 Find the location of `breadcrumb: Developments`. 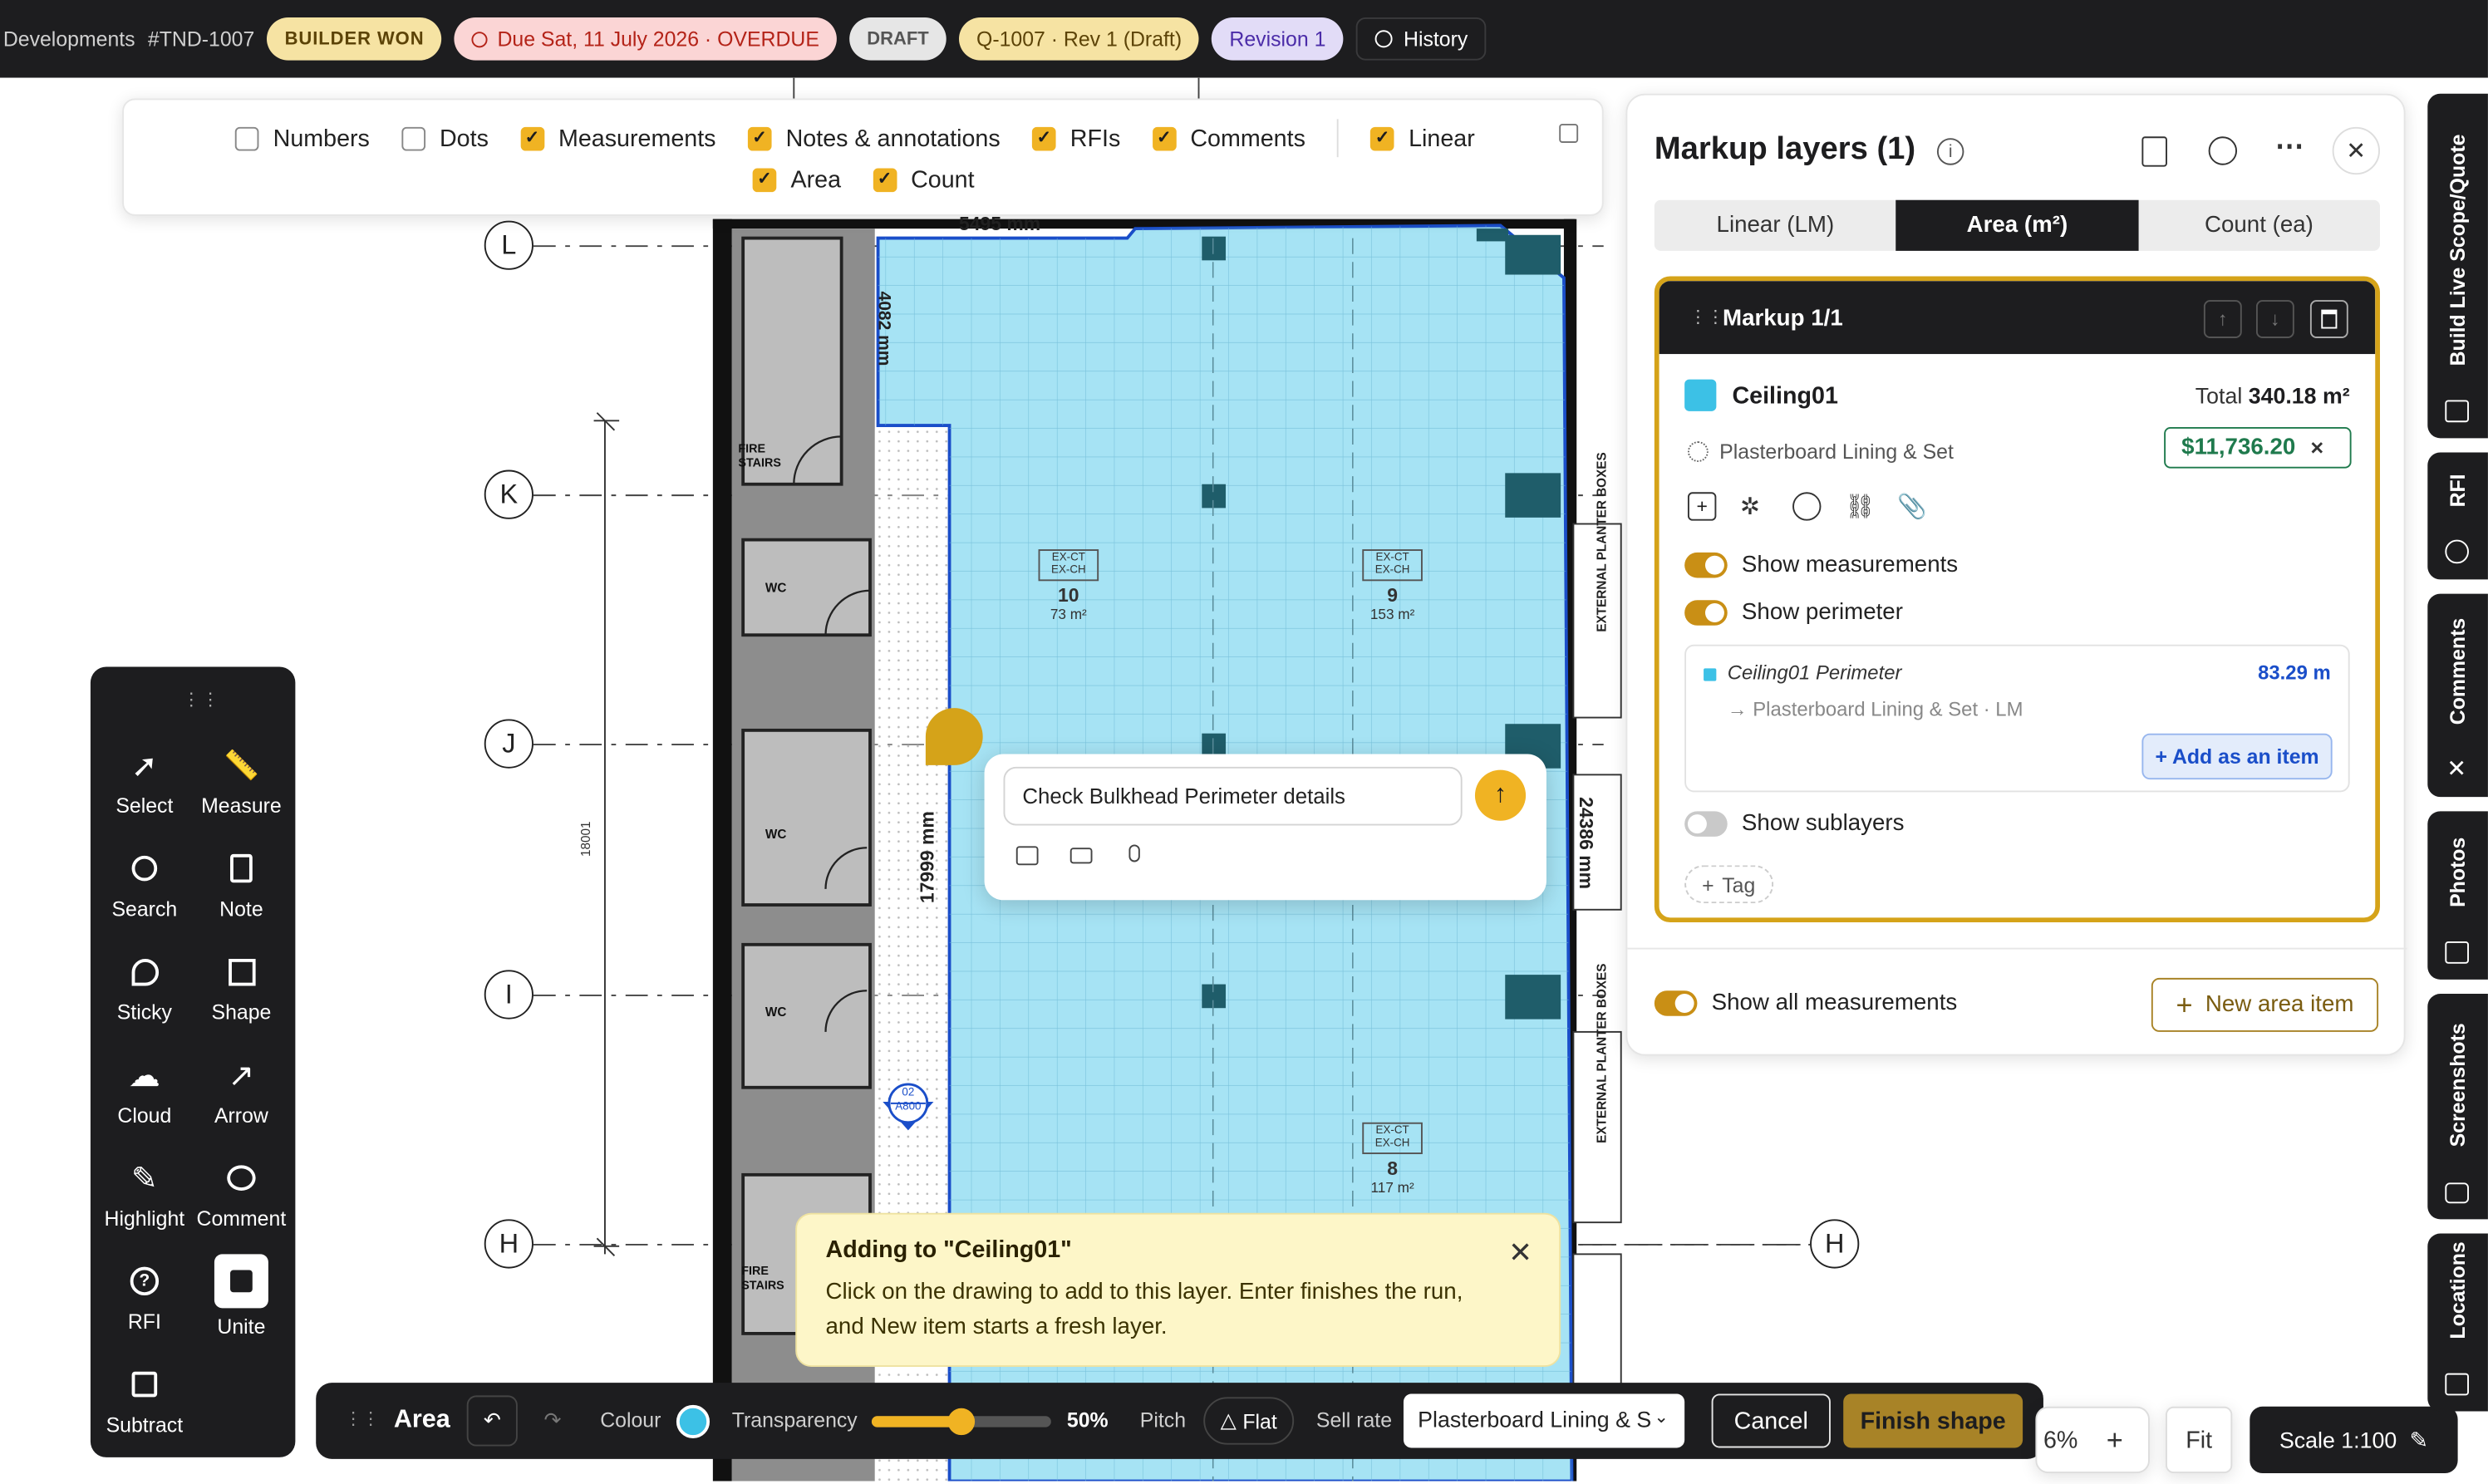

breadcrumb: Developments is located at coordinates (69, 39).